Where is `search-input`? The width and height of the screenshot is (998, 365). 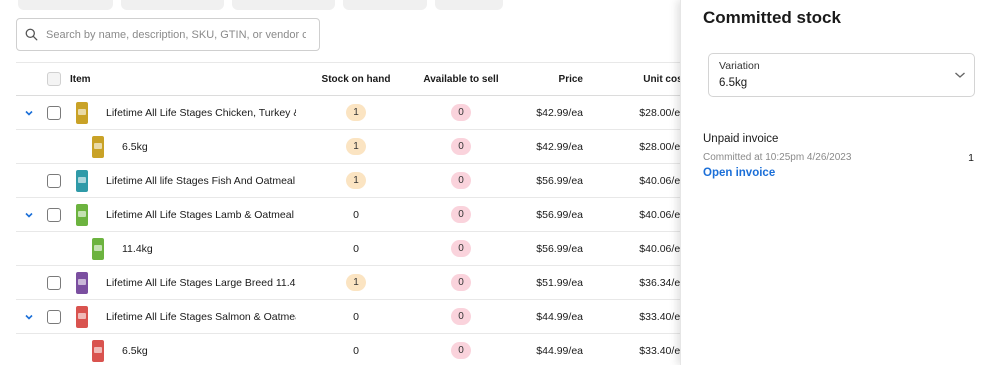 search-input is located at coordinates (176, 34).